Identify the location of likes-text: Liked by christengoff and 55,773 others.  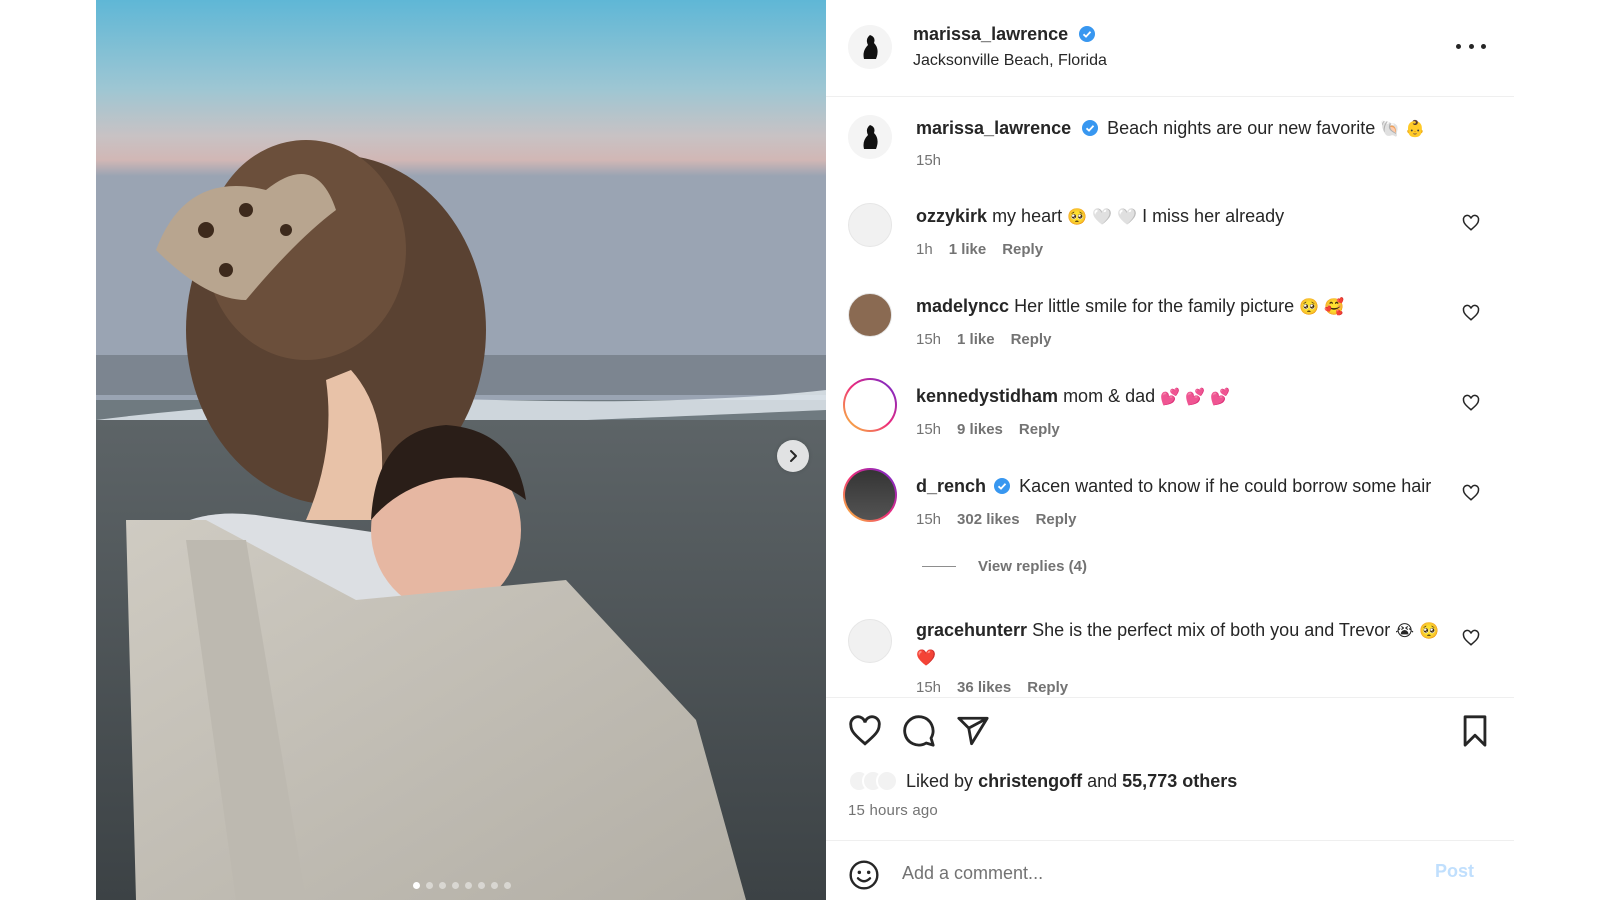
(1072, 780).